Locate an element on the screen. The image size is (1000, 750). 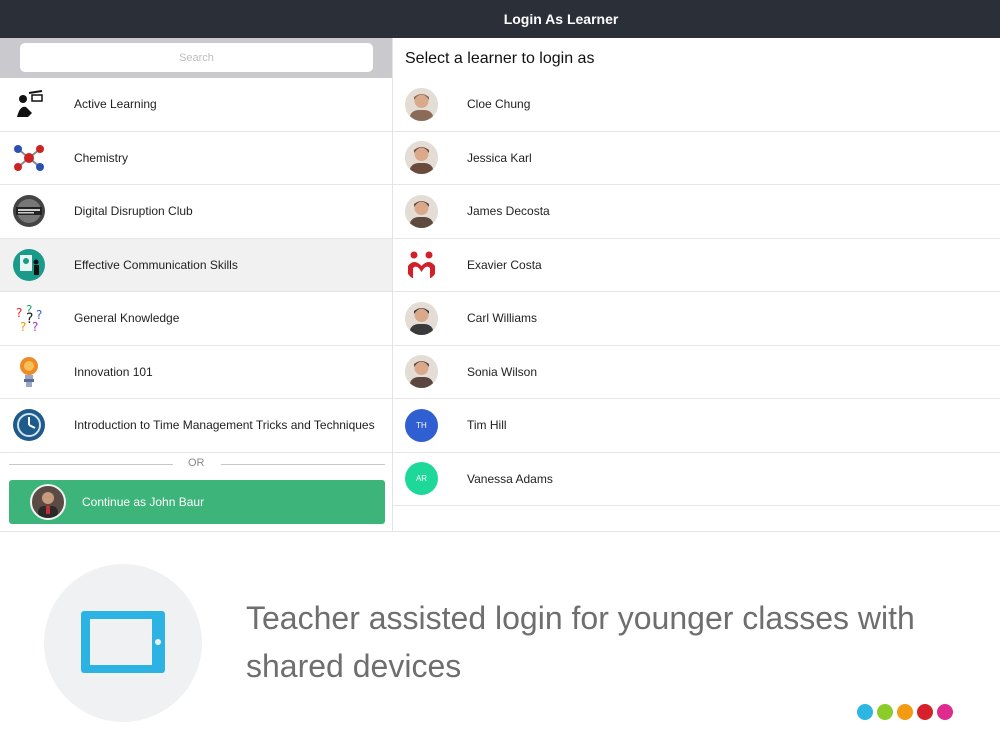
learner-name: Tim Hill is located at coordinates (487, 425).